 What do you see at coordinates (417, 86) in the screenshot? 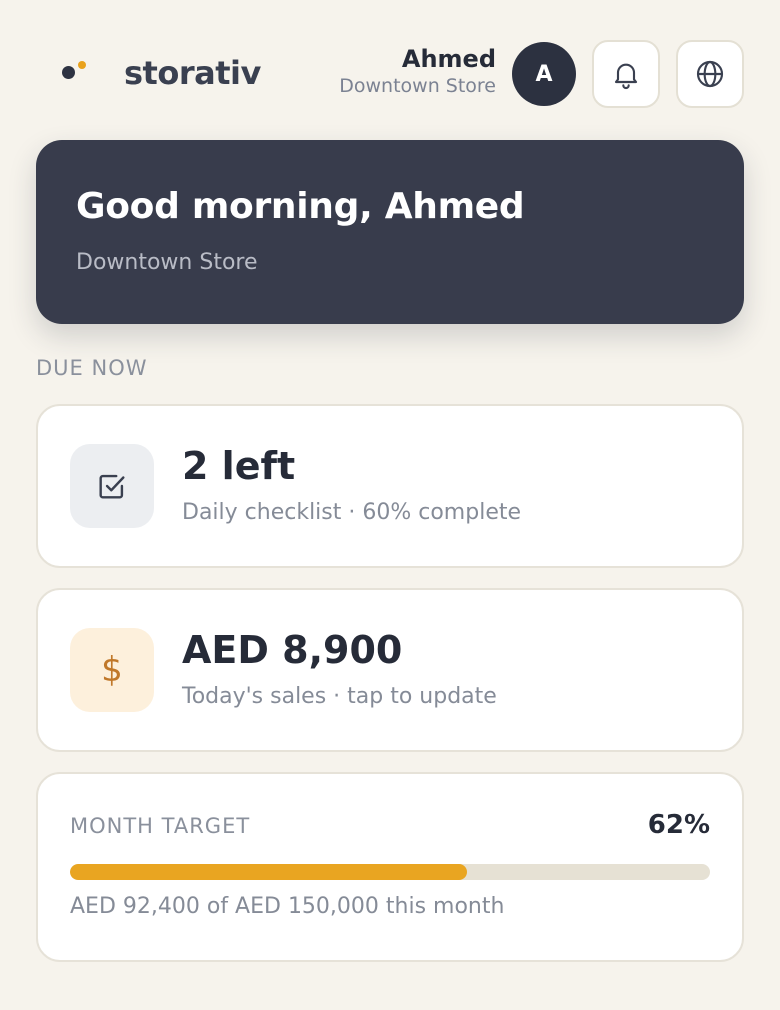
I see `user-store: Downtown Store` at bounding box center [417, 86].